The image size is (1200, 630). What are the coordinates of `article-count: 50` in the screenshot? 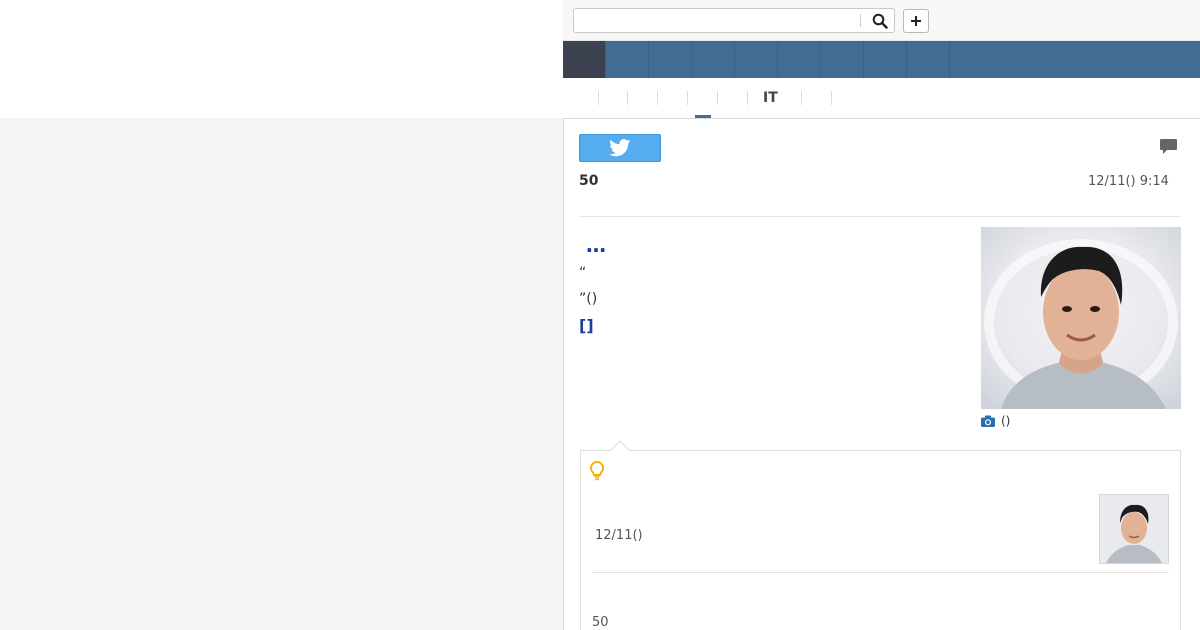 It's located at (589, 181).